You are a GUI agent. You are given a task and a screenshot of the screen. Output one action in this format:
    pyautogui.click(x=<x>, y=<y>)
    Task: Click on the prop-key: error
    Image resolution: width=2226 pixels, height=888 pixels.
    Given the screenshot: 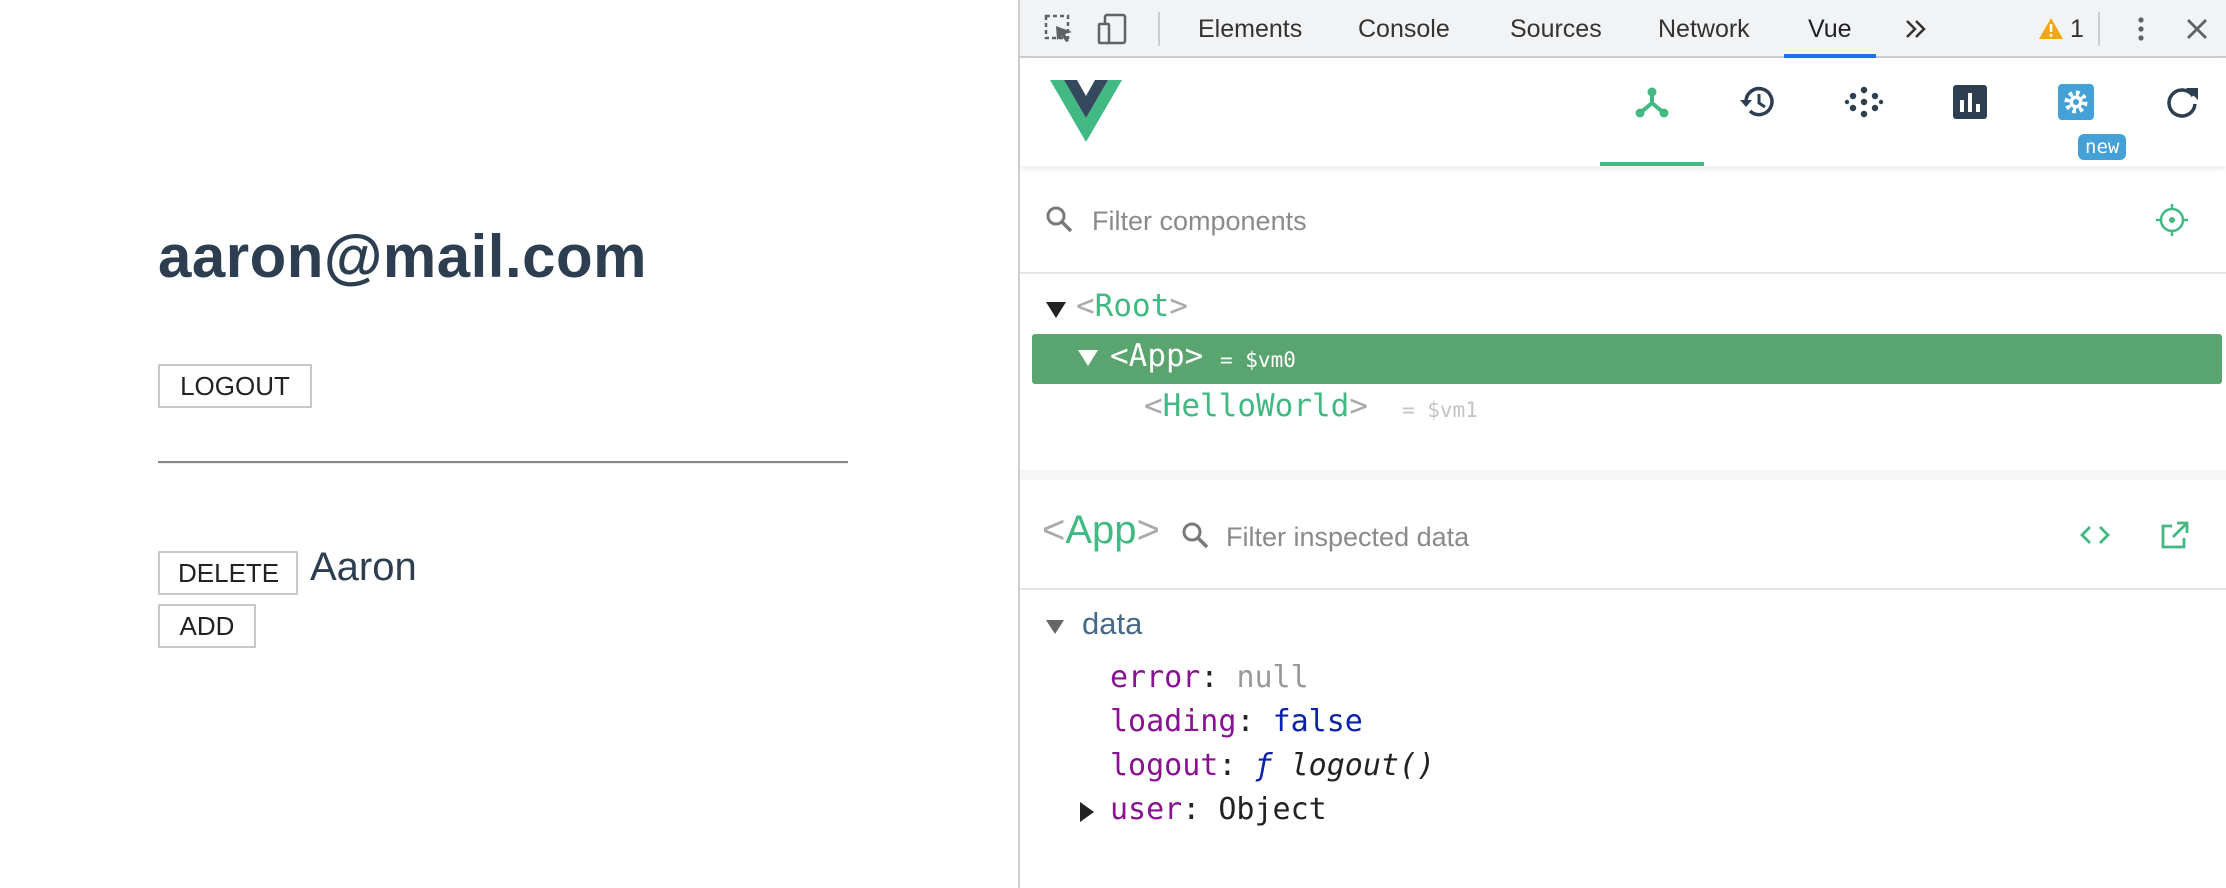 What is the action you would take?
    pyautogui.click(x=1155, y=677)
    